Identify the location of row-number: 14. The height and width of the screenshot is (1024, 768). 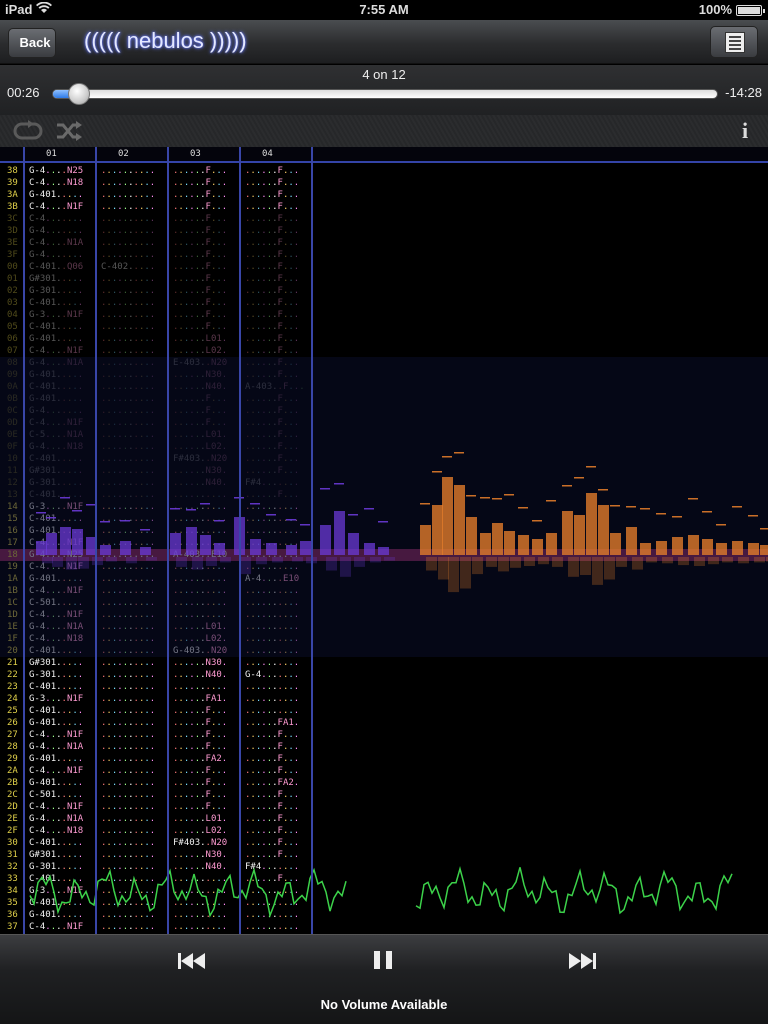
(12, 507).